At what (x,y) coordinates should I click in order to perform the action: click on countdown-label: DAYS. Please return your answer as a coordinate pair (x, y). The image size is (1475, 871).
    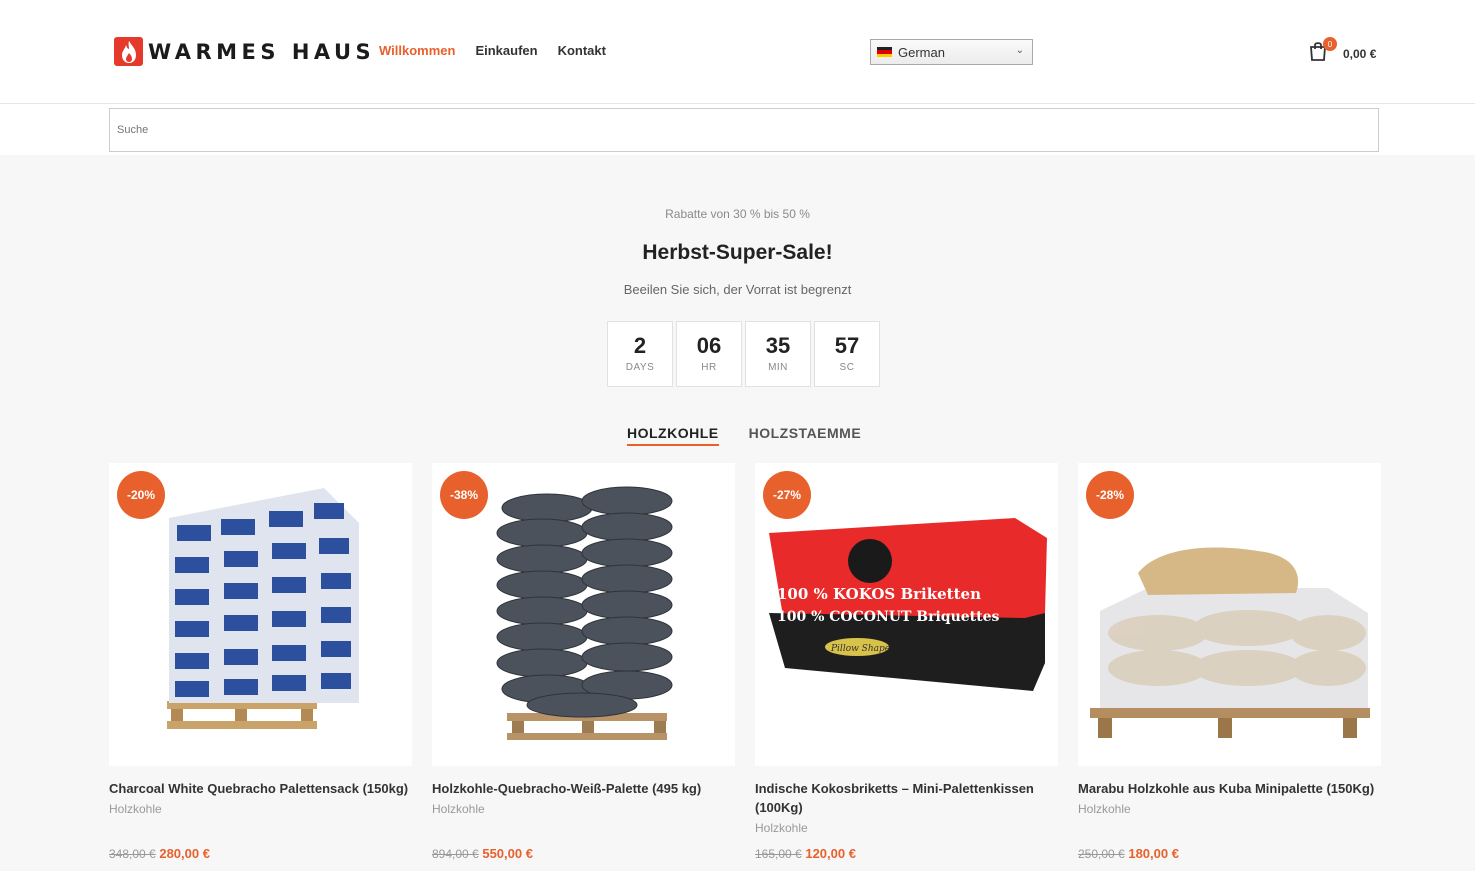
    Looking at the image, I should click on (640, 367).